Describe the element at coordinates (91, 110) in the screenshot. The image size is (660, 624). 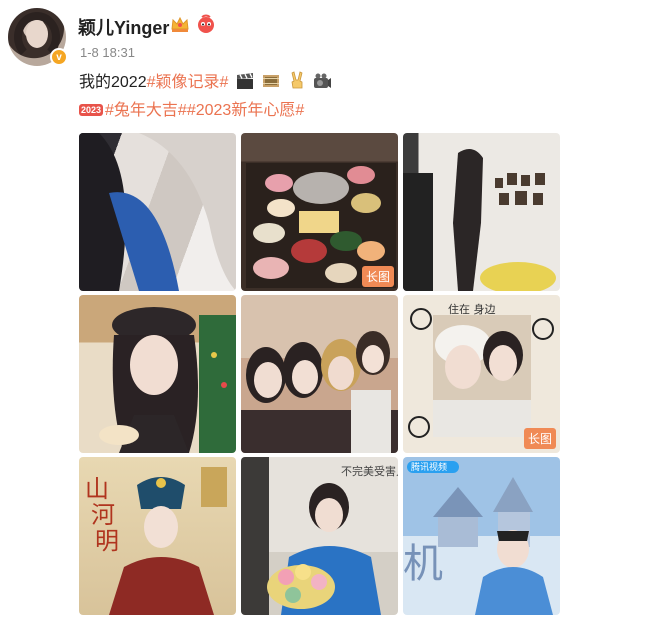
I see `new-year-badge: 2023` at that location.